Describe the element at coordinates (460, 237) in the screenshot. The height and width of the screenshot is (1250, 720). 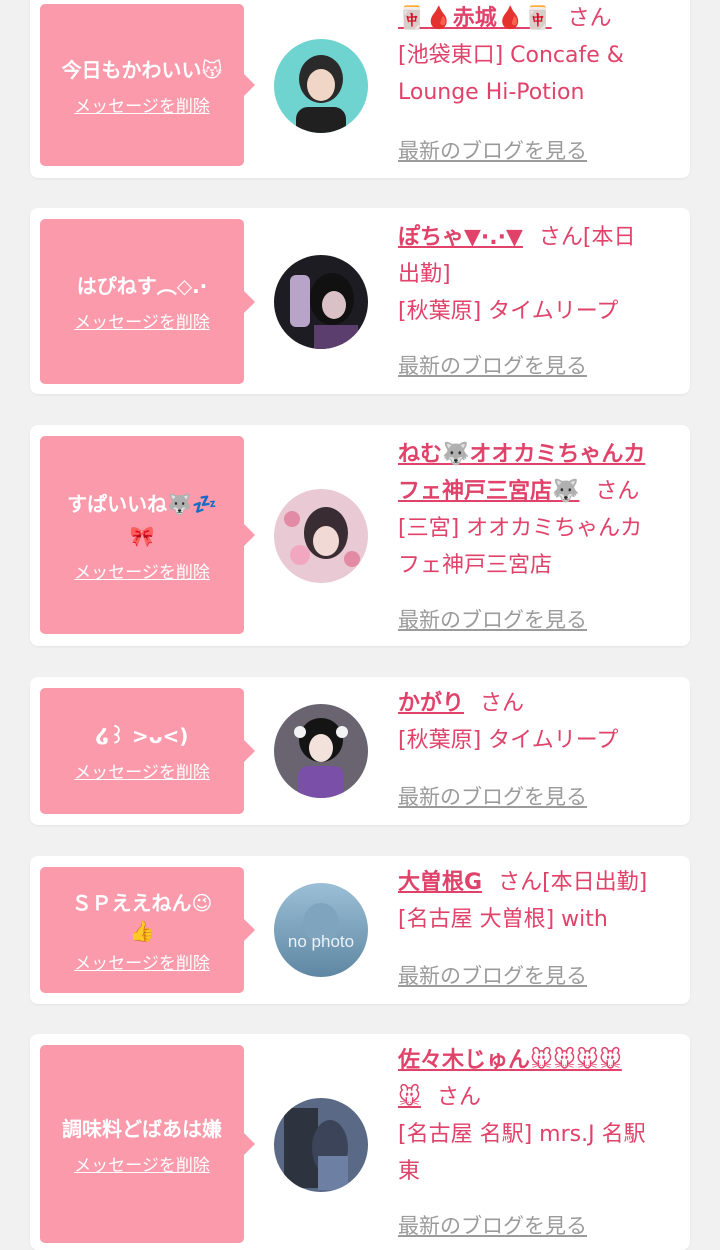
I see `user-name-link: ぽちゃ▼·.·▼` at that location.